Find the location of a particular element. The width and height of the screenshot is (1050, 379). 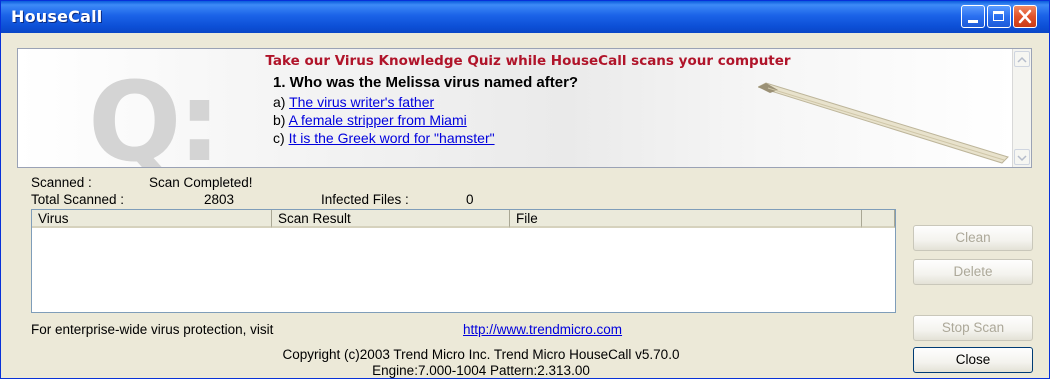

infected-files-value: 0 is located at coordinates (470, 199).